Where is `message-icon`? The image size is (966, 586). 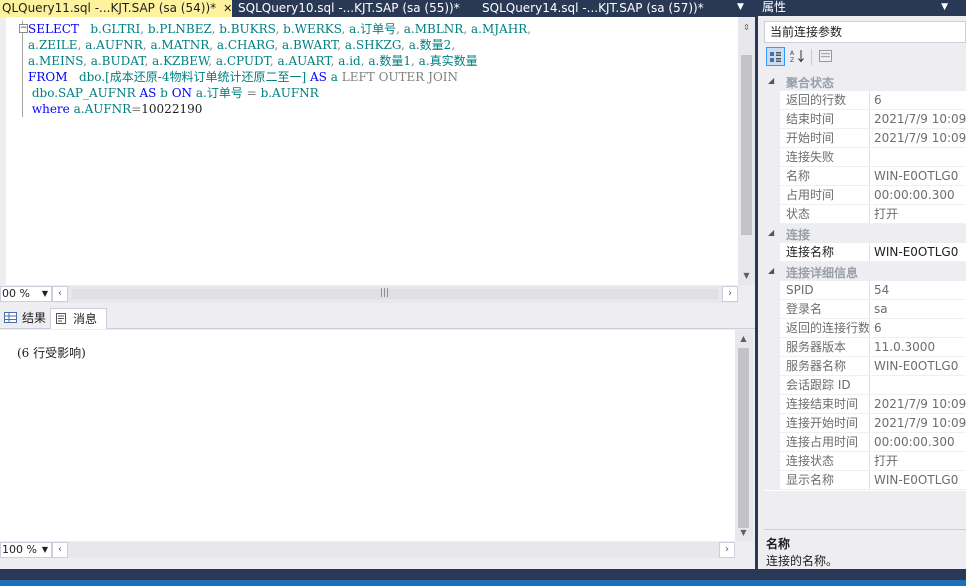
message-icon is located at coordinates (61, 318).